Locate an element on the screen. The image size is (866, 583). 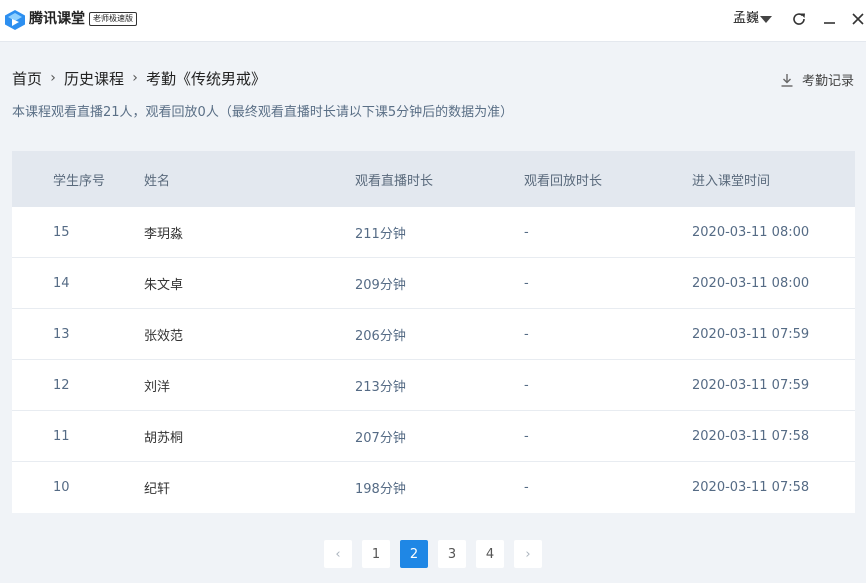
cell-live-duration: 206分钟 is located at coordinates (380, 336).